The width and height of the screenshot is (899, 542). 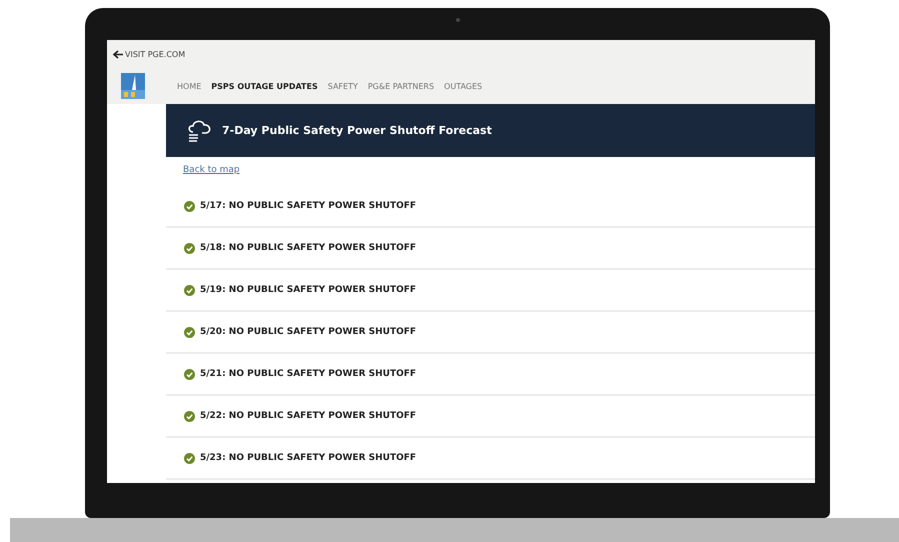 I want to click on camera-icon, so click(x=458, y=20).